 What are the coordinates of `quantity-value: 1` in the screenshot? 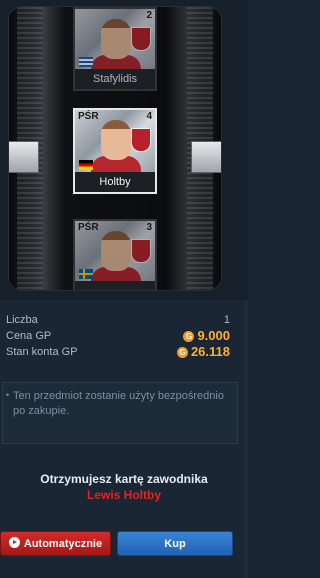 It's located at (226, 320).